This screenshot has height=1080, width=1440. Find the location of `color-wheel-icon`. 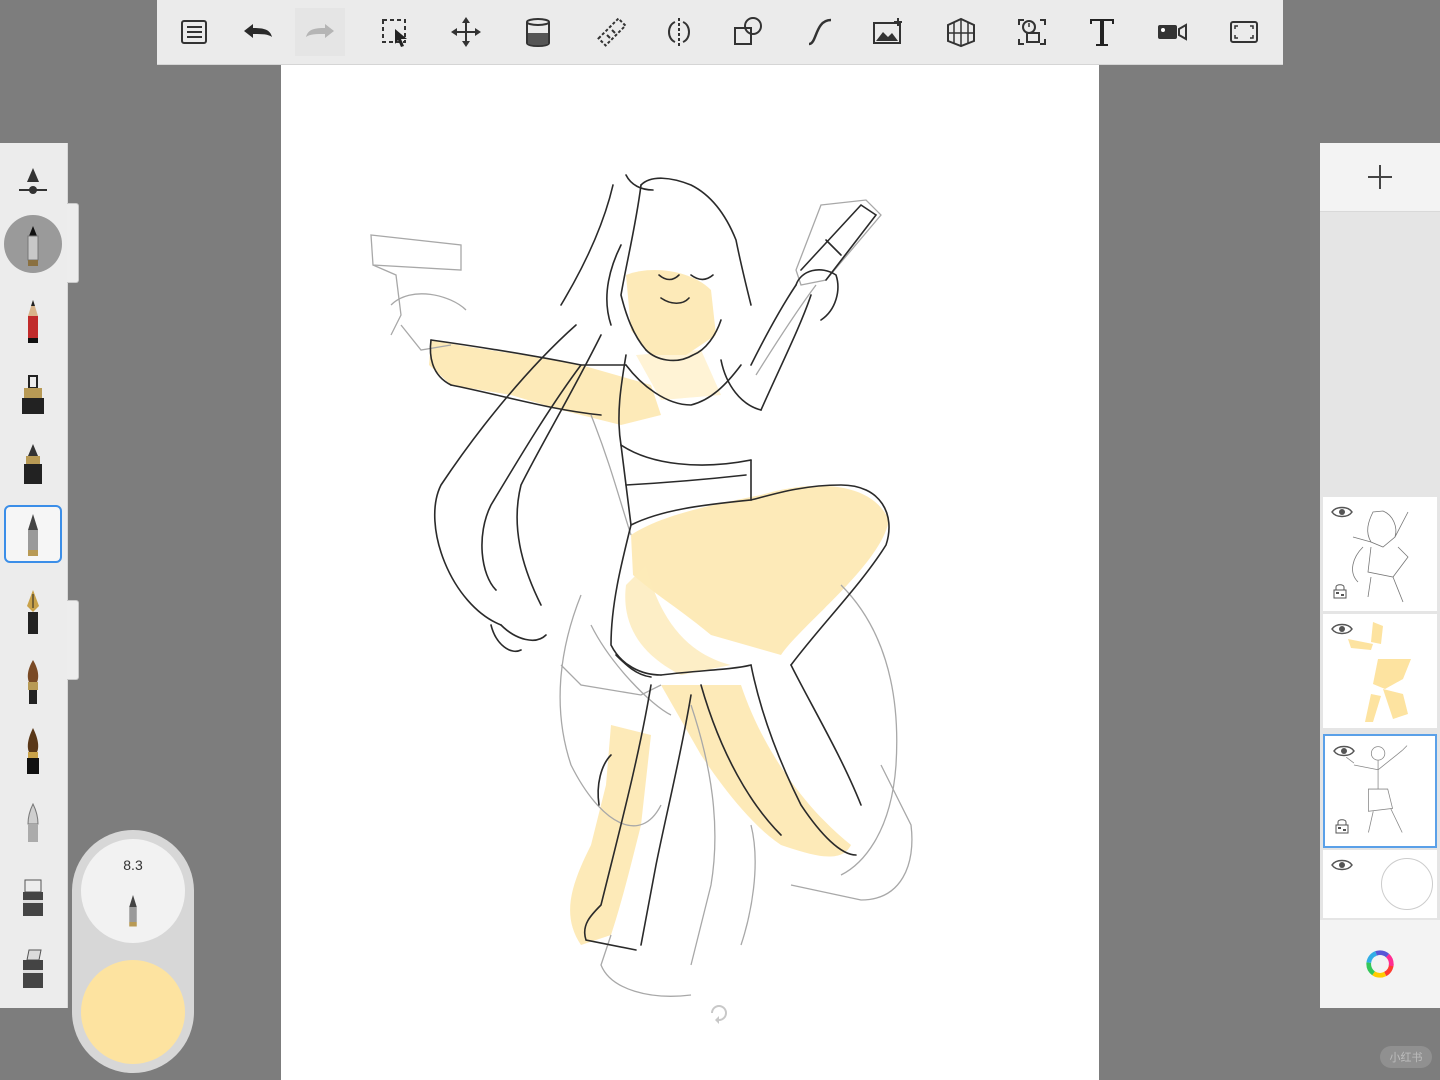

color-wheel-icon is located at coordinates (1380, 964).